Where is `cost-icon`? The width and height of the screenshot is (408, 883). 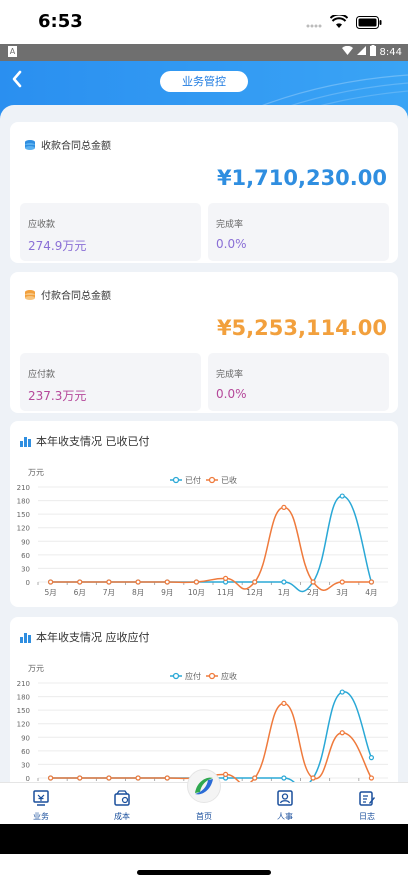
cost-icon is located at coordinates (122, 798).